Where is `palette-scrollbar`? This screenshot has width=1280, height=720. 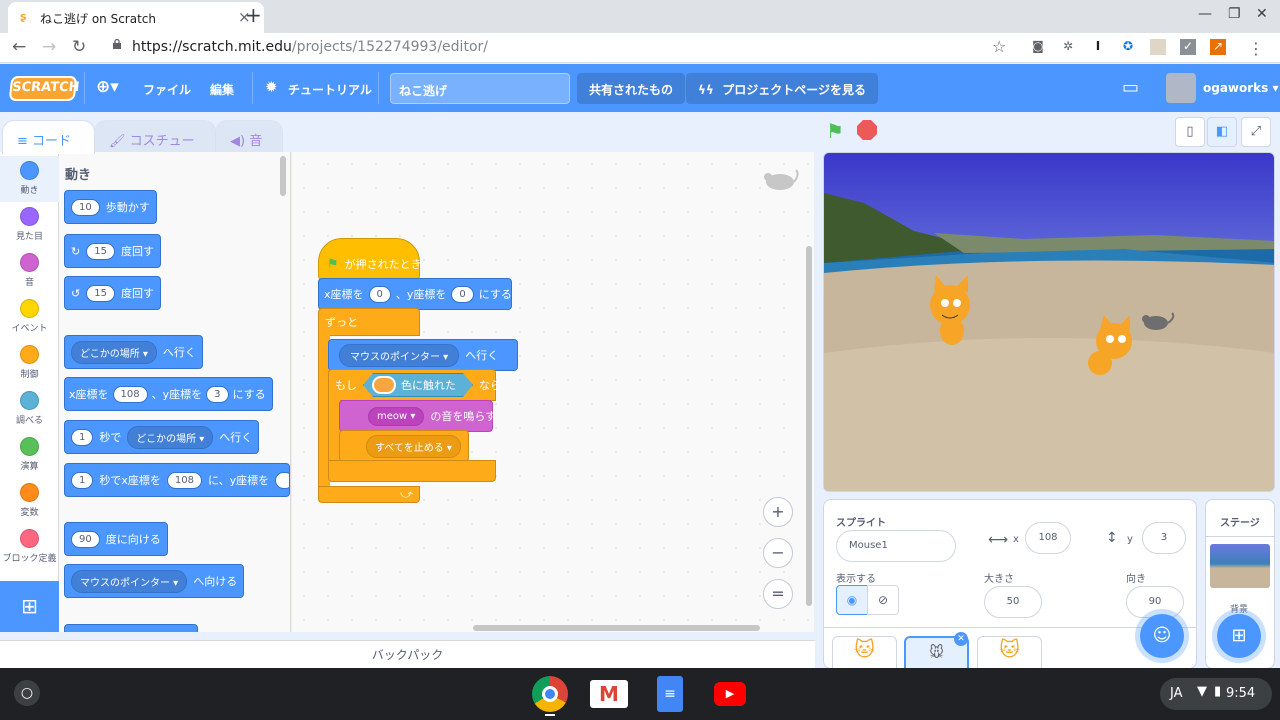 palette-scrollbar is located at coordinates (283, 176).